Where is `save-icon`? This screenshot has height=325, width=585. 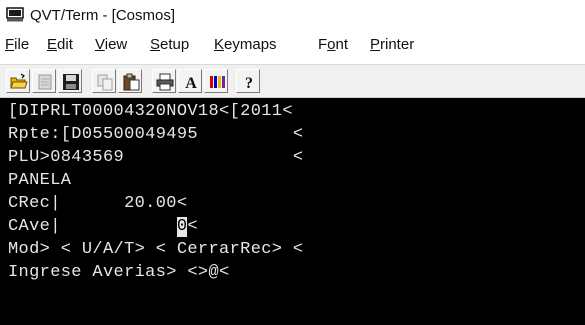 save-icon is located at coordinates (71, 82).